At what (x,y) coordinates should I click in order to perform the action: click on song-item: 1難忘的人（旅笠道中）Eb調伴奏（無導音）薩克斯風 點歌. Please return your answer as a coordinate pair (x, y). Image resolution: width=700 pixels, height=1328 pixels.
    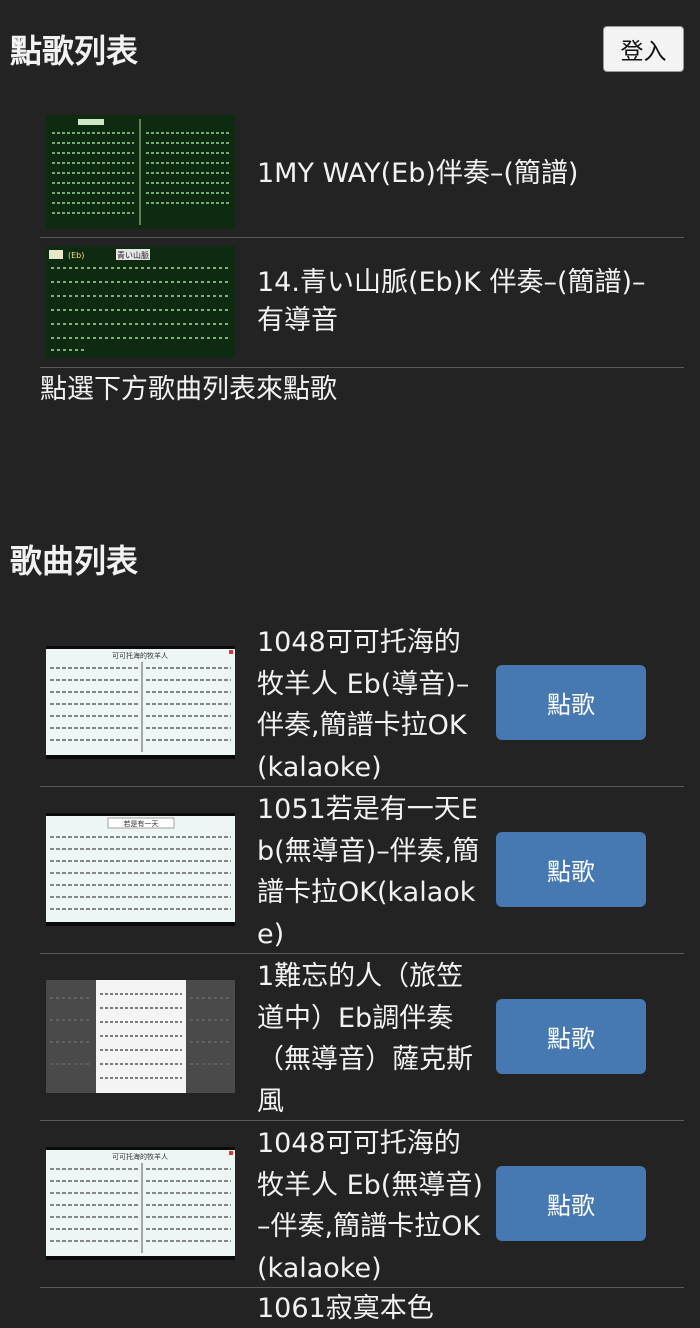
    Looking at the image, I should click on (362, 1037).